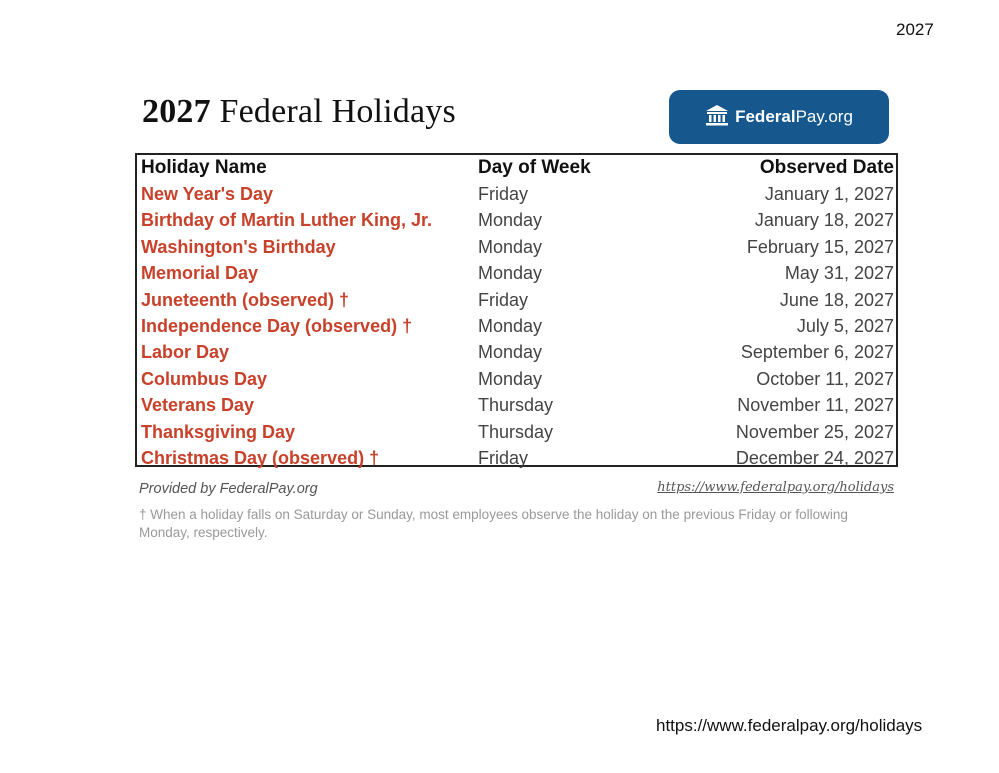 The width and height of the screenshot is (999, 773). I want to click on observed-date: October 11, 2027, so click(825, 378).